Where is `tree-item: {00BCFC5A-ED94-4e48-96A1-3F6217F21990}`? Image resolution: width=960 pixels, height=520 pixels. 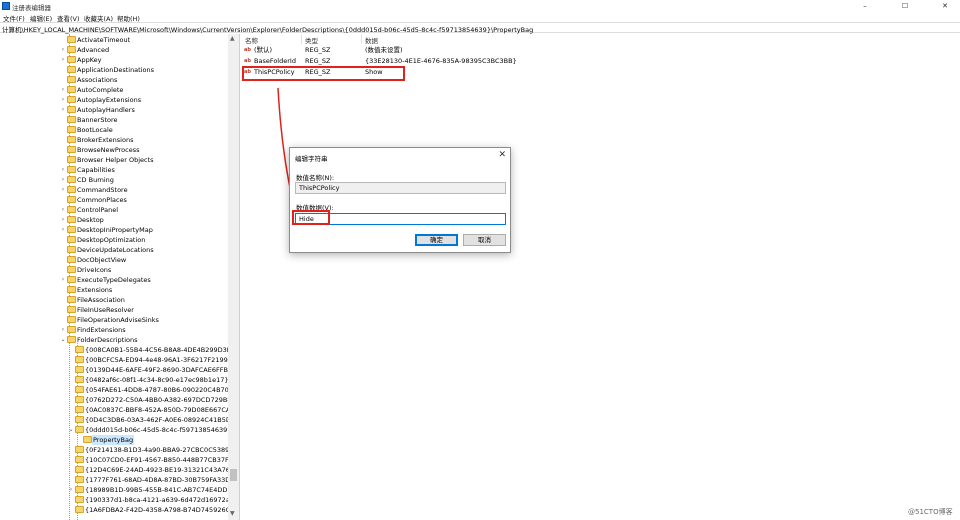 tree-item: {00BCFC5A-ED94-4e48-96A1-3F6217F21990} is located at coordinates (118, 360).